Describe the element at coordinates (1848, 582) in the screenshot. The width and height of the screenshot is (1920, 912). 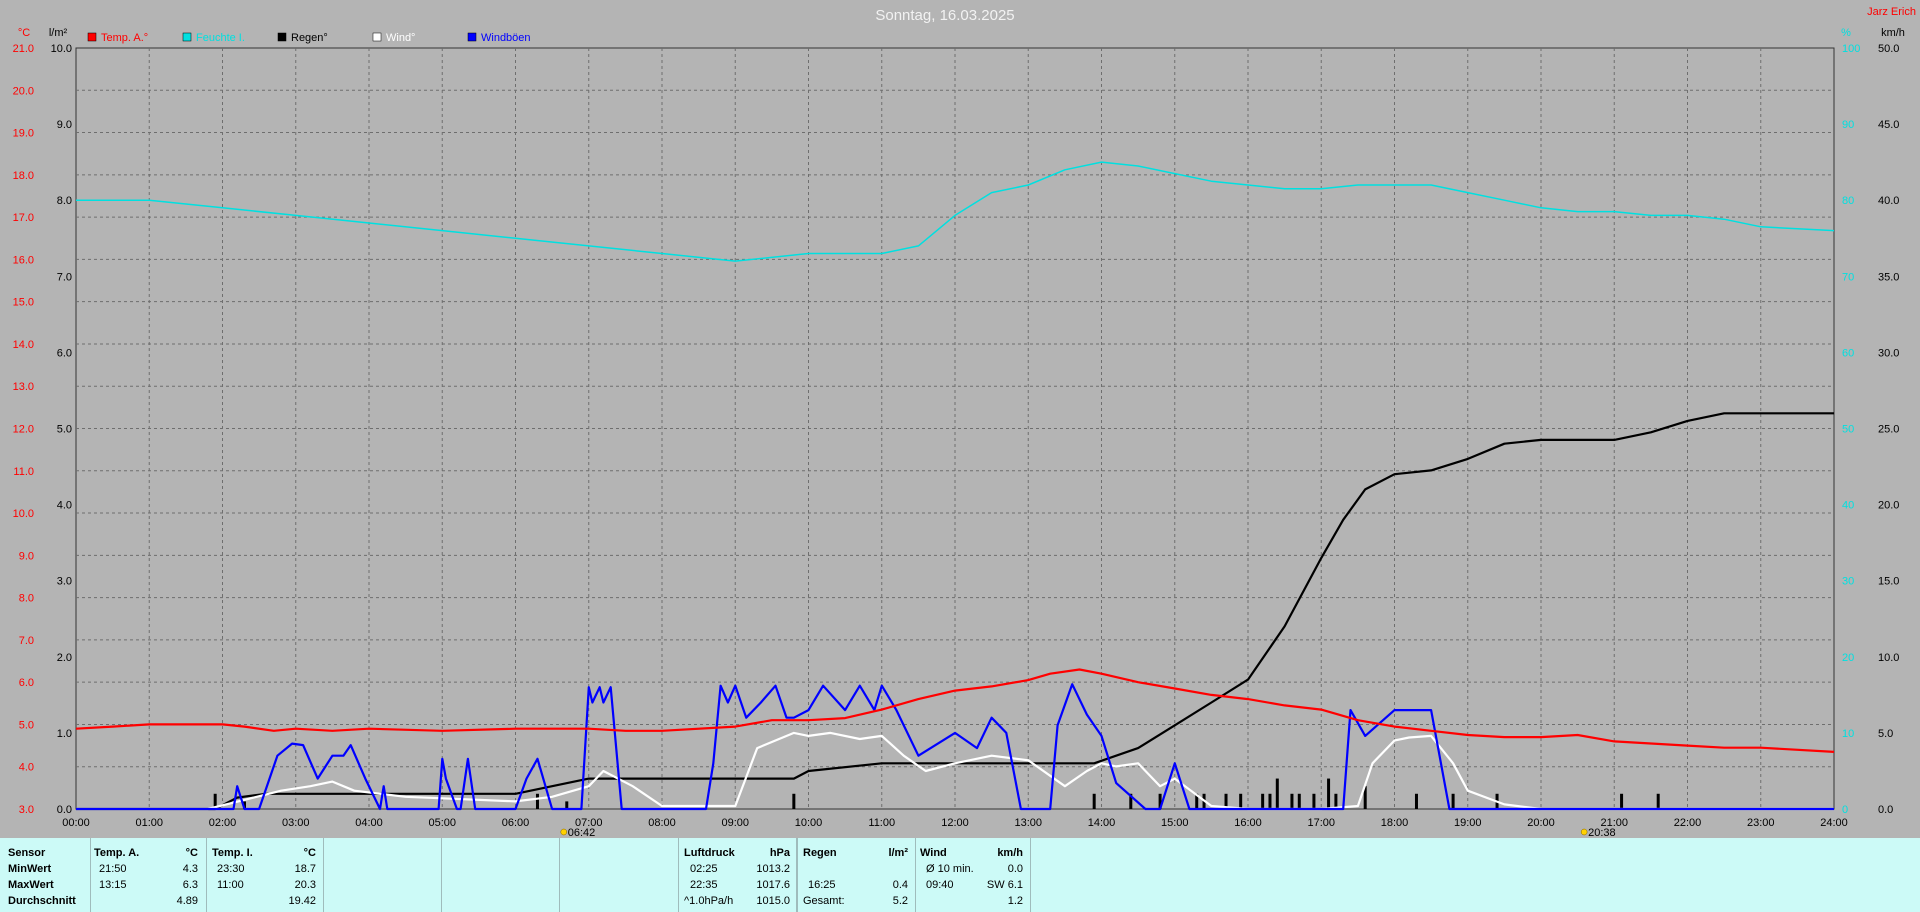
I see `humidity-tick-label: 30` at that location.